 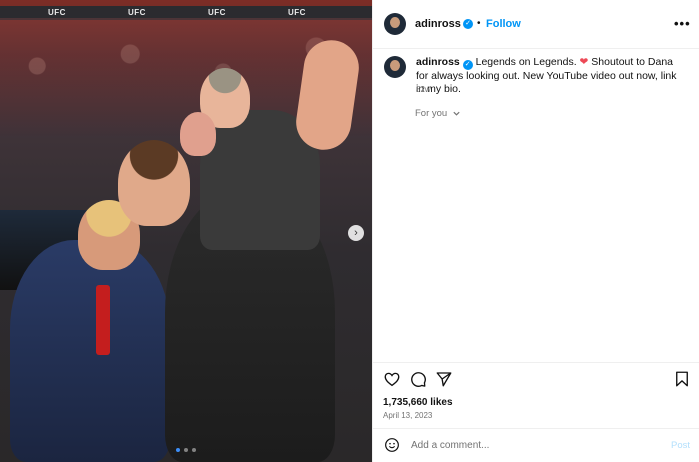 What do you see at coordinates (536, 376) in the screenshot?
I see `action-bar` at bounding box center [536, 376].